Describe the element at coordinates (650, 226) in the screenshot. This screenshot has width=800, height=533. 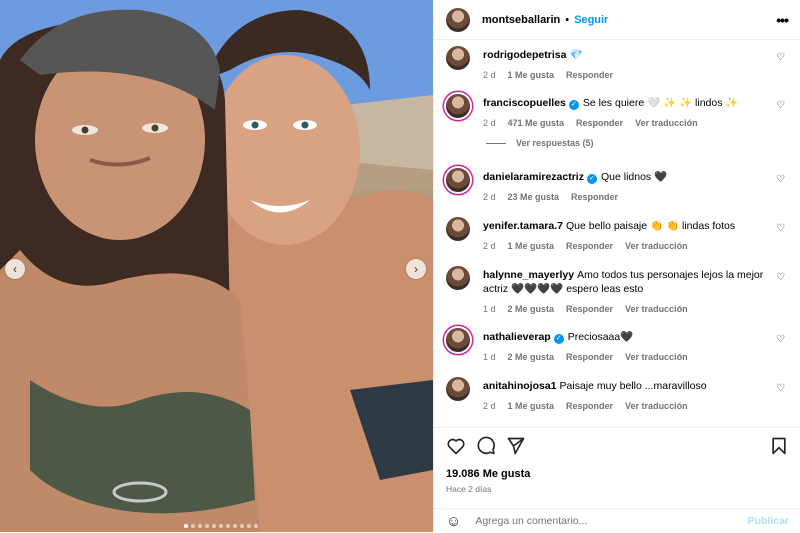
I see `comment-text: Que bello paisaje 👏 👏 lindas fotos` at that location.